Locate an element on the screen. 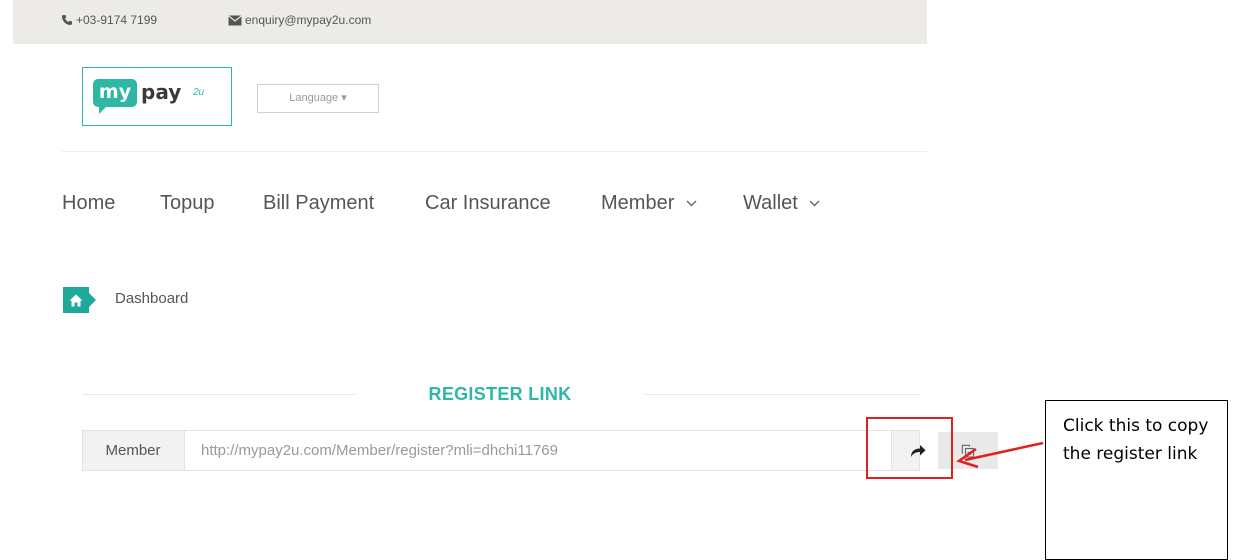 This screenshot has width=1235, height=560. nav-item-topup: Topup is located at coordinates (187, 203).